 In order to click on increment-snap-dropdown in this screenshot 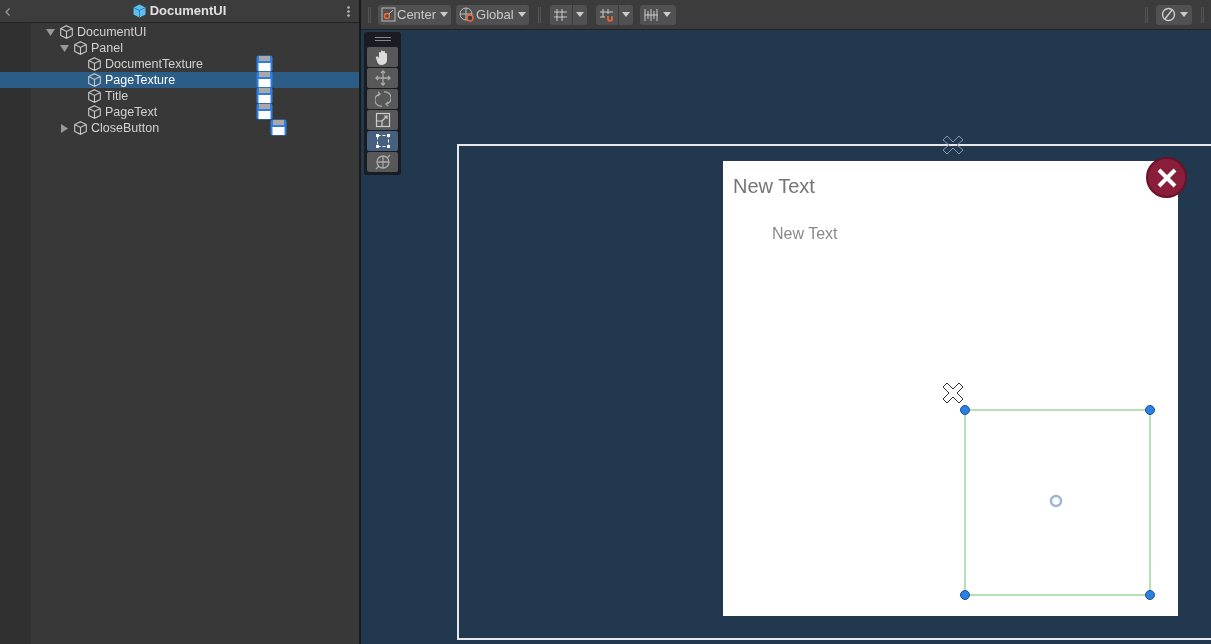, I will do `click(657, 14)`.